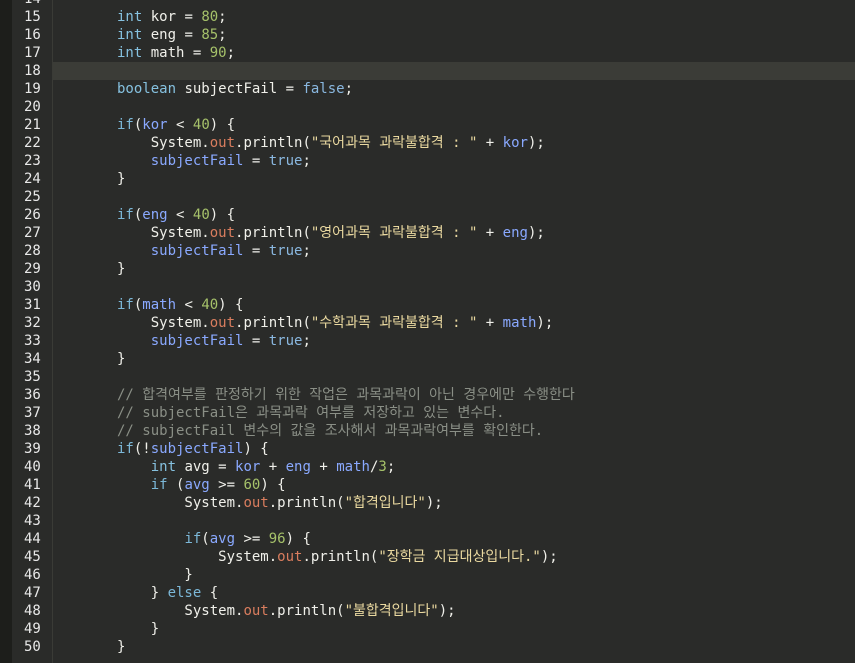 The width and height of the screenshot is (855, 663). What do you see at coordinates (32, 557) in the screenshot?
I see `line-number: 45` at bounding box center [32, 557].